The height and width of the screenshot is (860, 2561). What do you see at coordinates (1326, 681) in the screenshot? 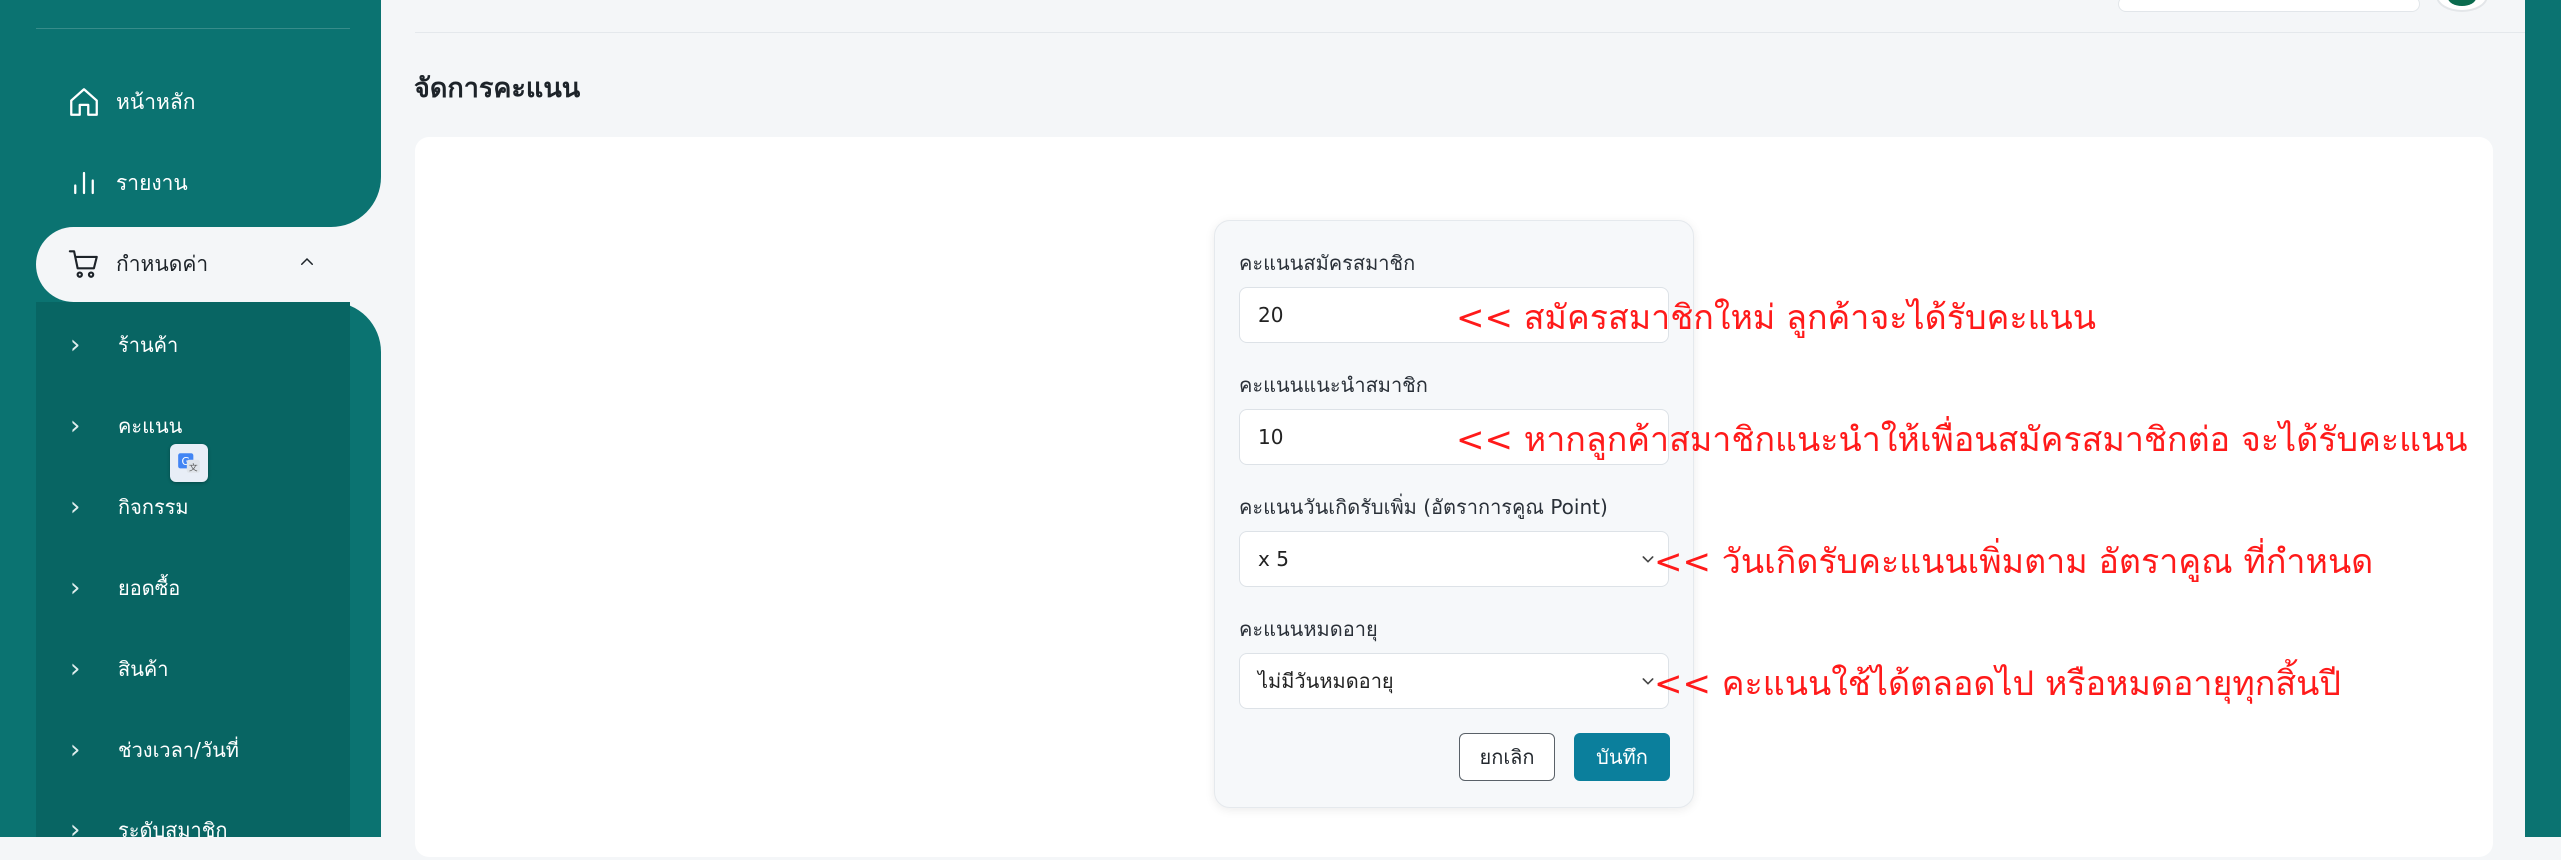
I see `select-value: ไม่มีวันหมดอายุ` at bounding box center [1326, 681].